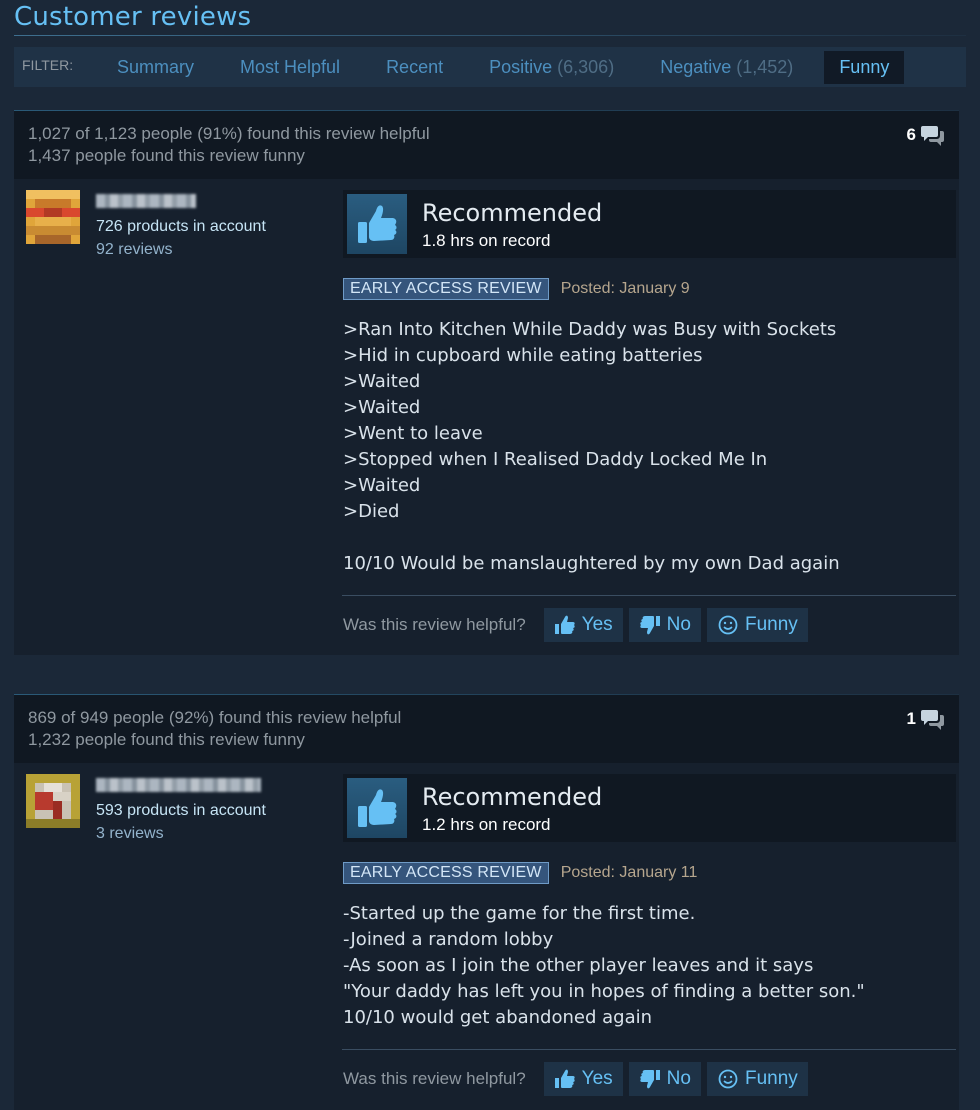  I want to click on author-reviews: 3 reviews, so click(181, 833).